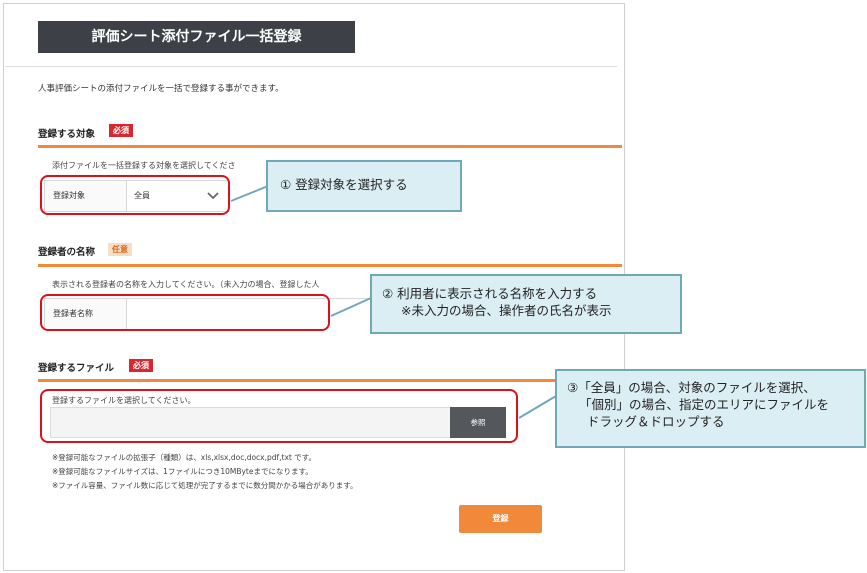  Describe the element at coordinates (490, 293) in the screenshot. I see `callout-2-line-1: ② 利用者に表示される名称を入力する` at that location.